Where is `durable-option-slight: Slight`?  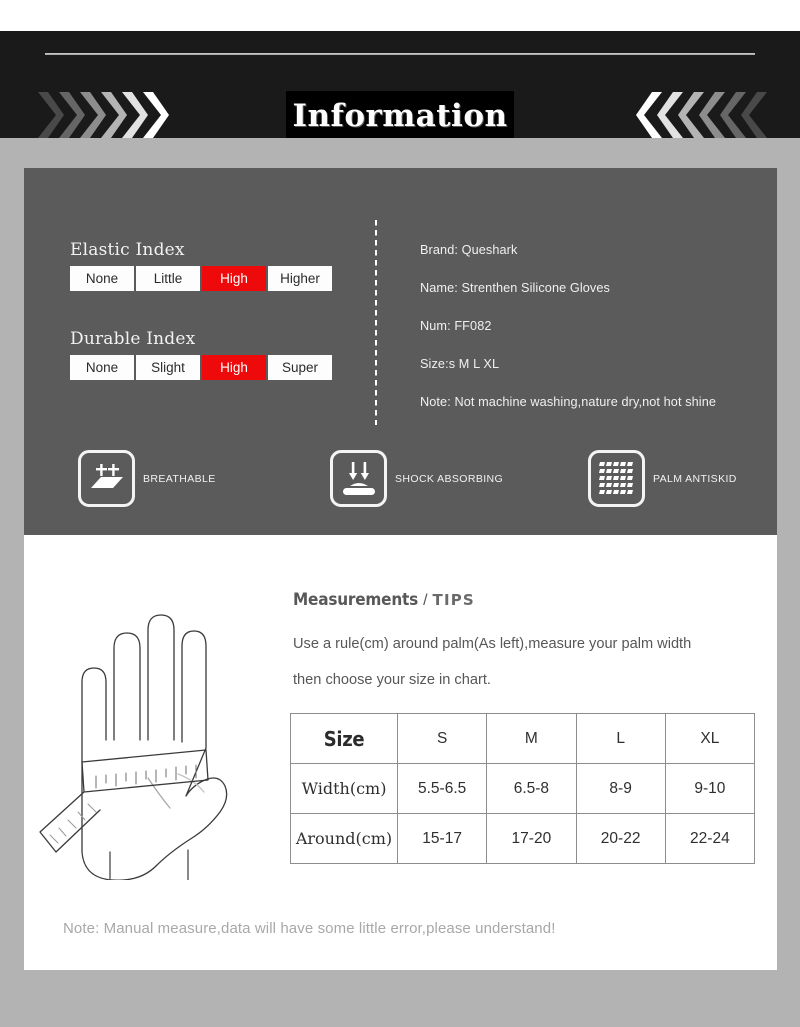 durable-option-slight: Slight is located at coordinates (168, 367).